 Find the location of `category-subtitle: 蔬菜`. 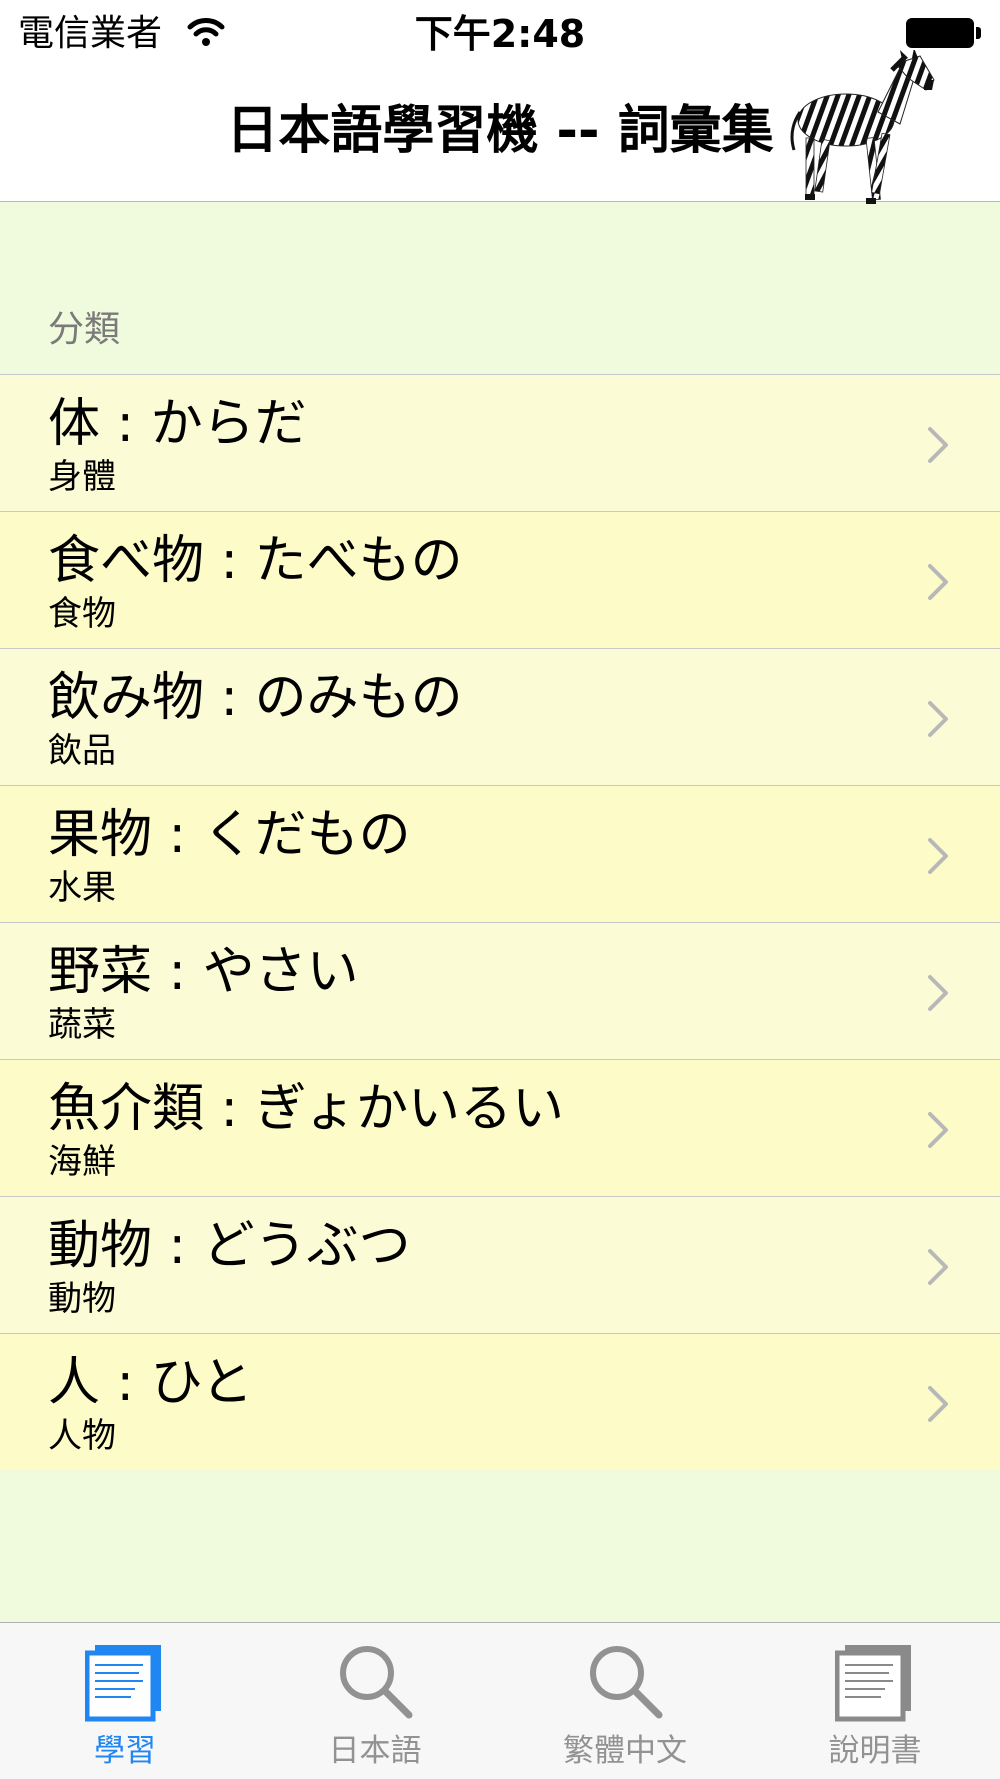

category-subtitle: 蔬菜 is located at coordinates (82, 1025).